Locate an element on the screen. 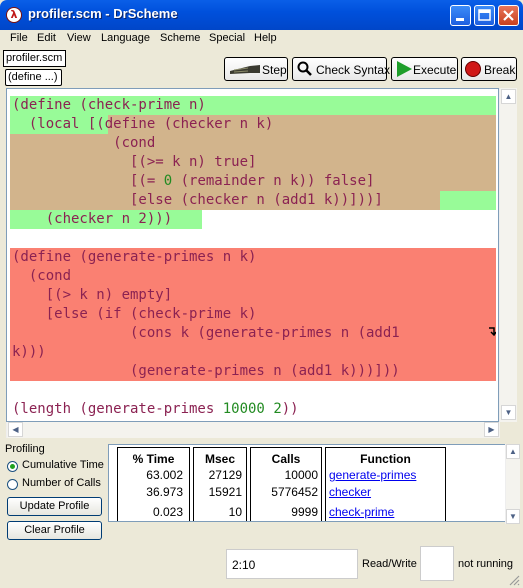  stop-icon is located at coordinates (473, 69).